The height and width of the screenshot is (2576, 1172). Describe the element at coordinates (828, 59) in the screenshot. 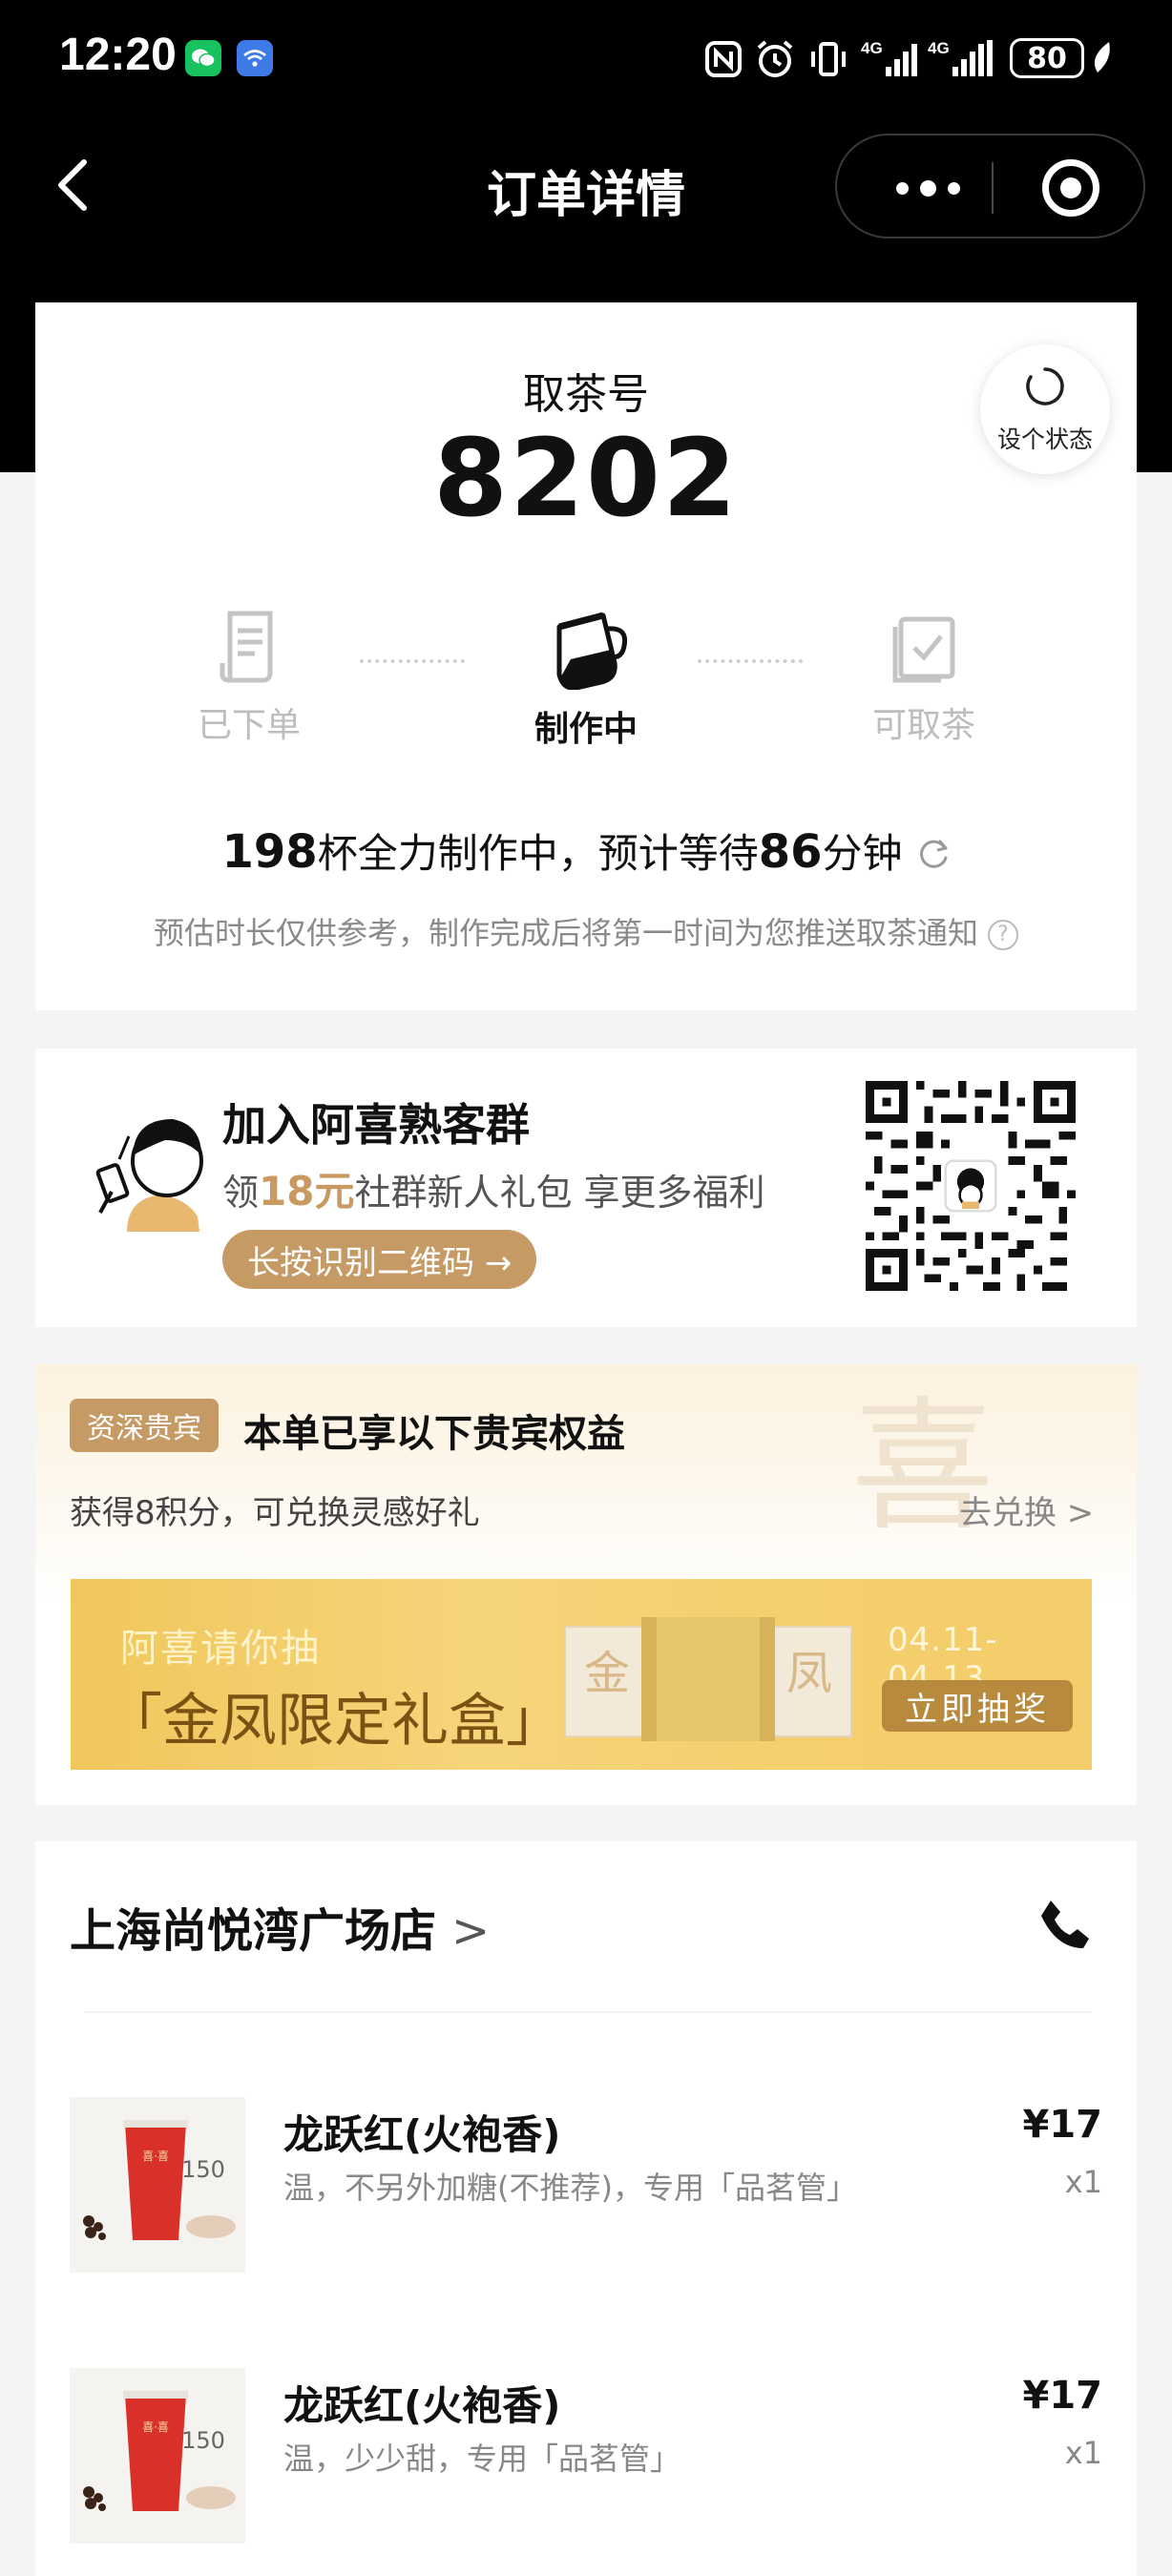

I see `vibrate-icon` at that location.